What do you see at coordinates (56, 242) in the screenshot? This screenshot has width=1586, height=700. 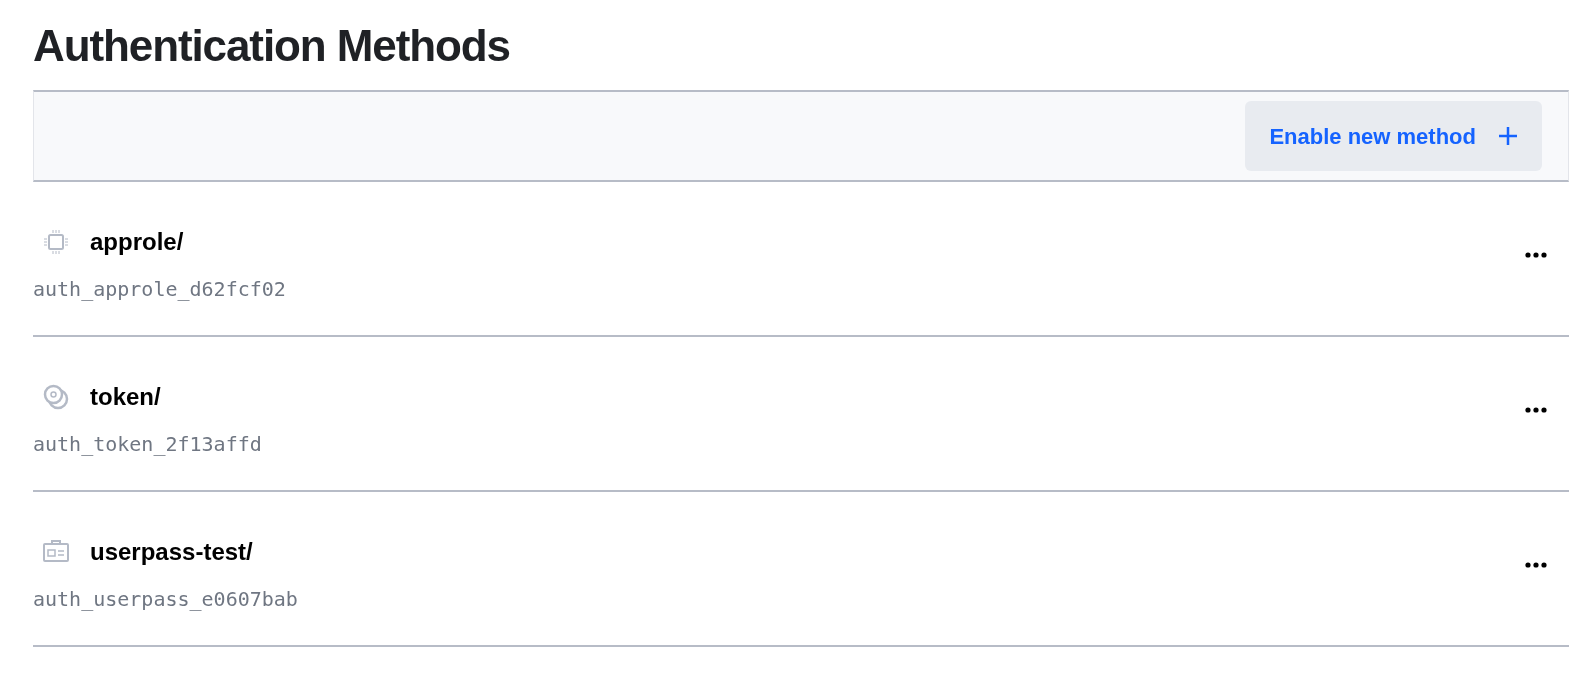 I see `chip-icon` at bounding box center [56, 242].